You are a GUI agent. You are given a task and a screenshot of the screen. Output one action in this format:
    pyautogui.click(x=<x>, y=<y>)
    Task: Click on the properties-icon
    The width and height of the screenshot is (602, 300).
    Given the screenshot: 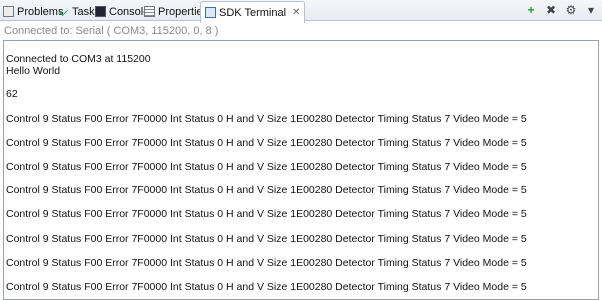 What is the action you would take?
    pyautogui.click(x=149, y=11)
    